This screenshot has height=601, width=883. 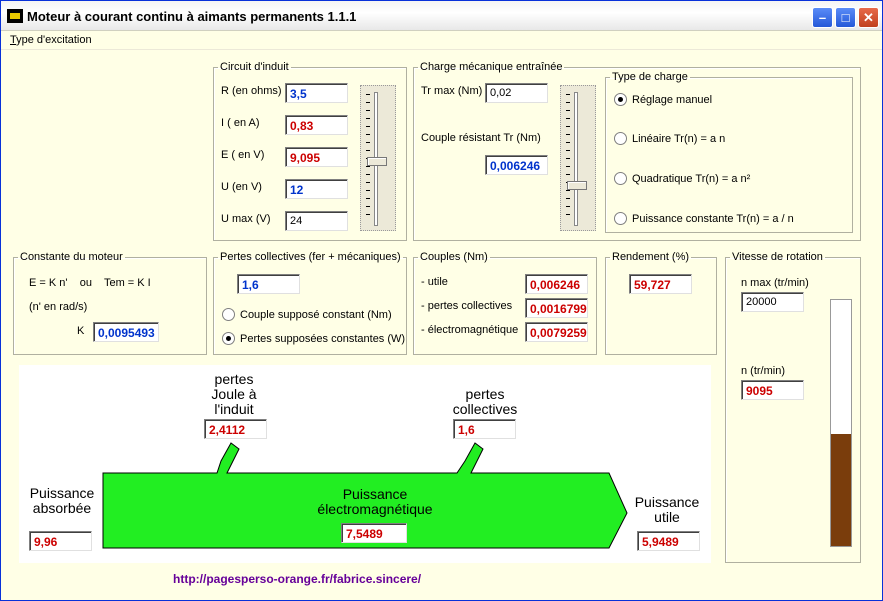 I want to click on u-slider-thumb, so click(x=377, y=161).